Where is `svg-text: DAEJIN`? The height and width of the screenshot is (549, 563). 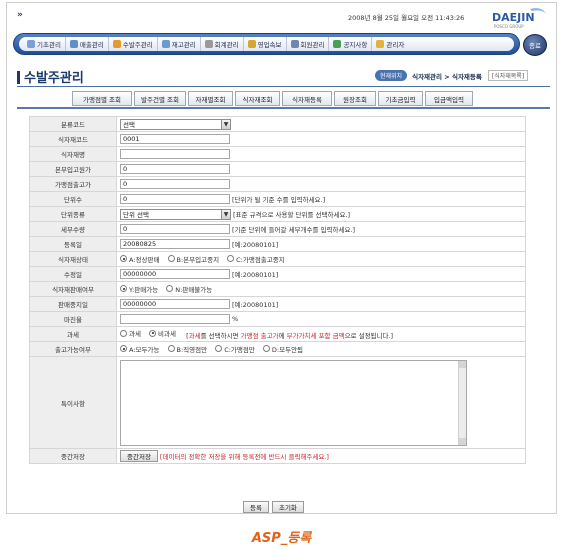 svg-text: DAEJIN is located at coordinates (513, 17).